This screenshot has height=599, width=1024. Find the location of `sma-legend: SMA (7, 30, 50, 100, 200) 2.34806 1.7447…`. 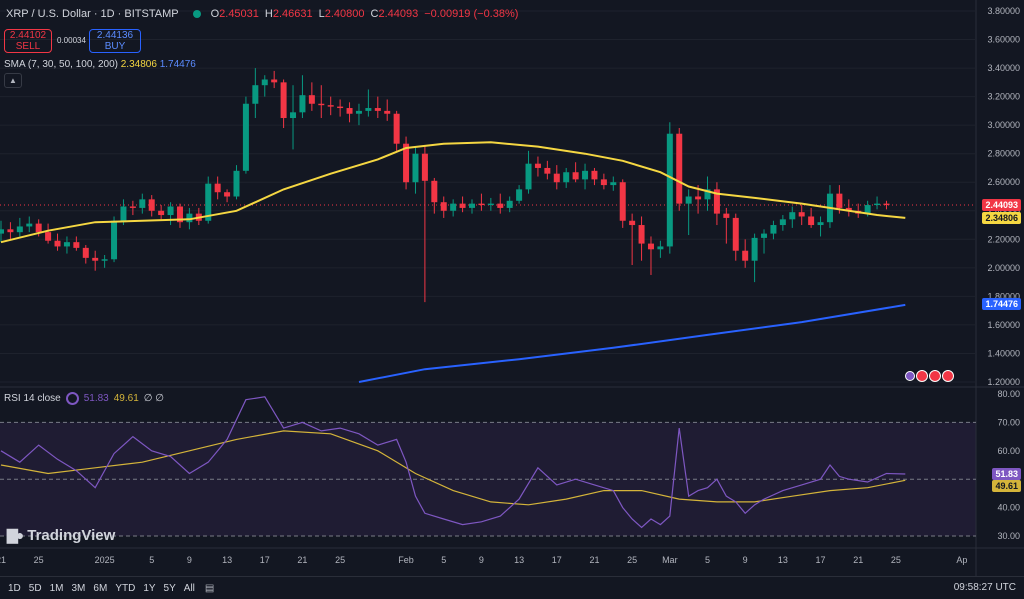

sma-legend: SMA (7, 30, 50, 100, 200) 2.34806 1.7447… is located at coordinates (100, 64).